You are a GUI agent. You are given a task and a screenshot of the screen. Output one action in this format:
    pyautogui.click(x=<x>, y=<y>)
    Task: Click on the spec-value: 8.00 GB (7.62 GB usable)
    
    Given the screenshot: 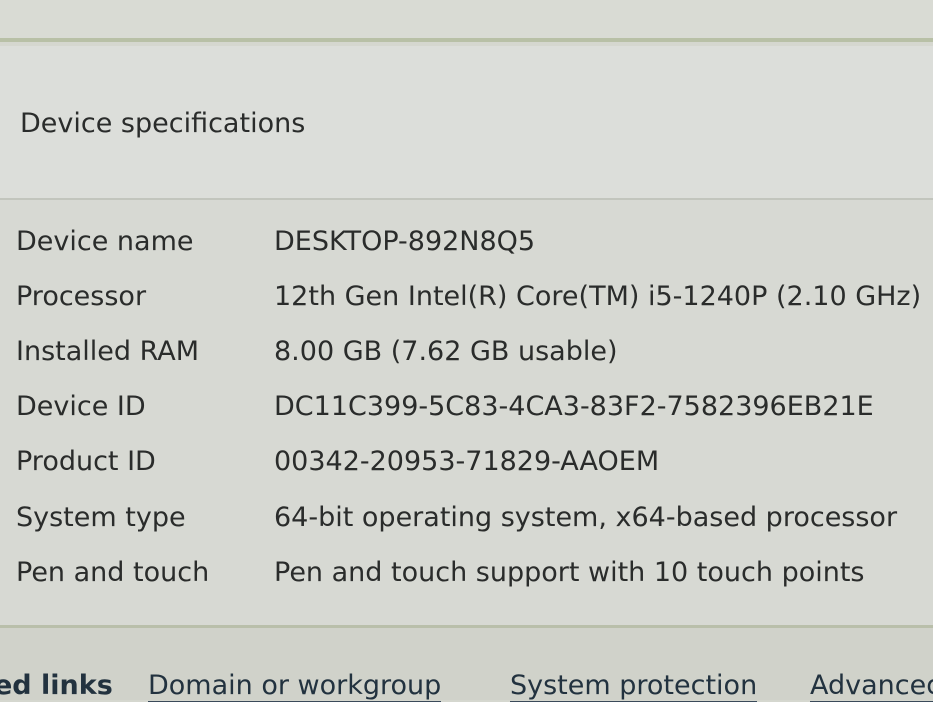 What is the action you would take?
    pyautogui.click(x=446, y=351)
    